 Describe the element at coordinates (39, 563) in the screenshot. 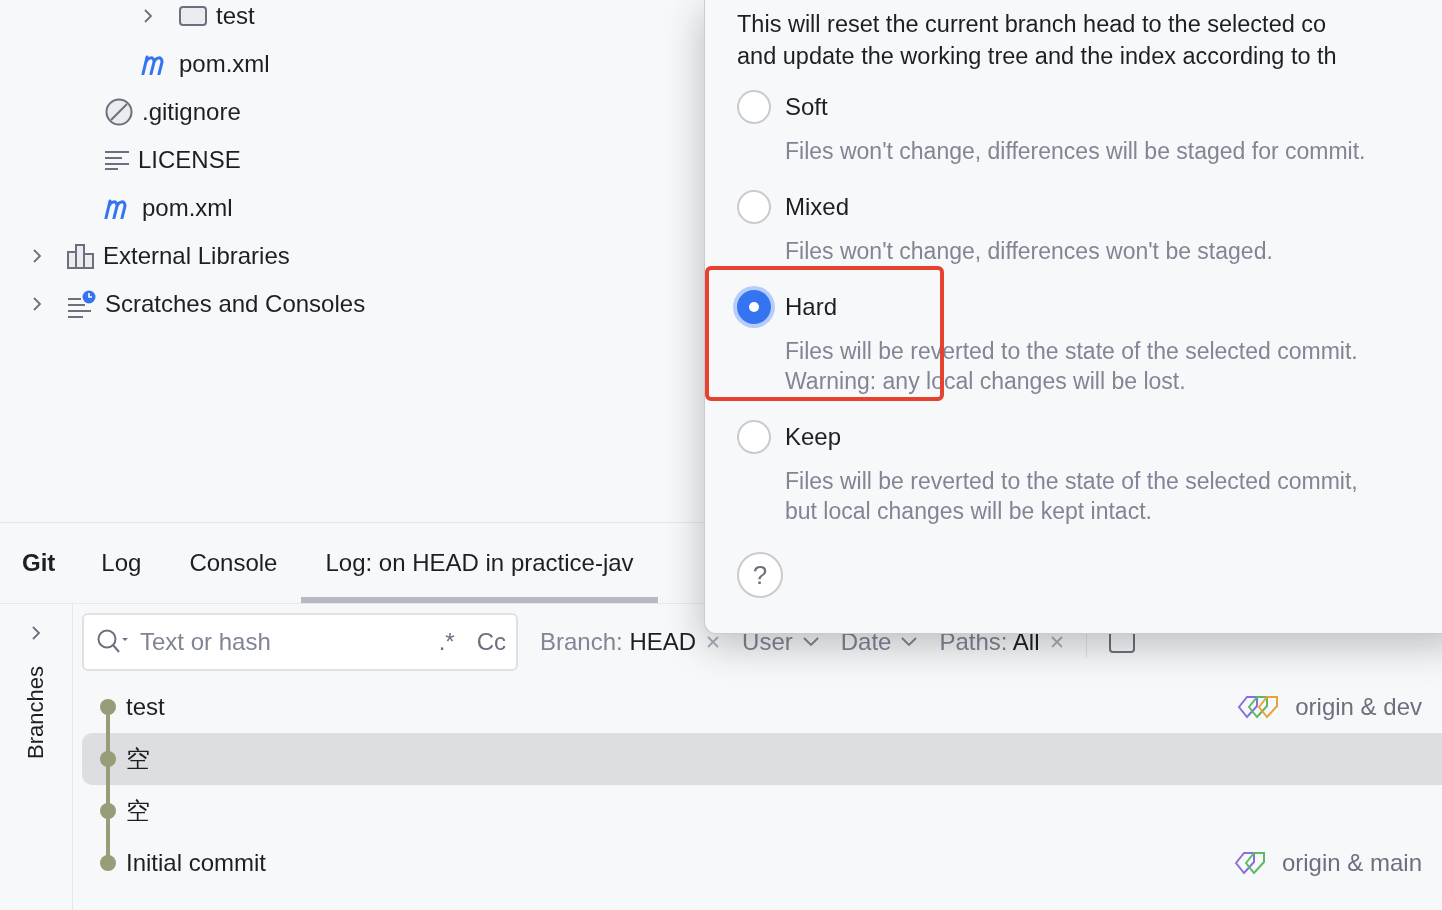

I see `tool-window-title: Git` at that location.